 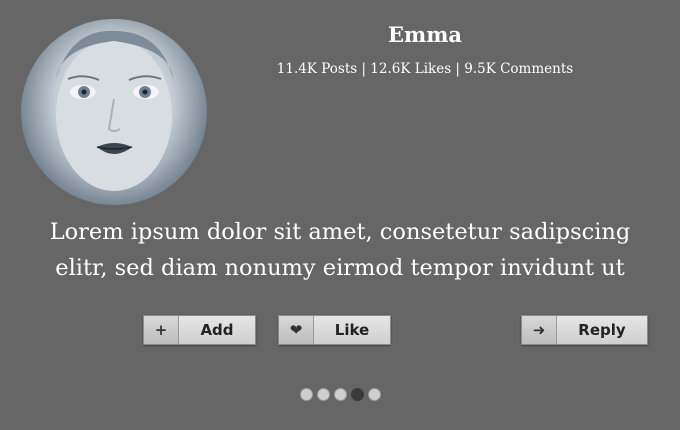 What do you see at coordinates (296, 330) in the screenshot?
I see `heart-icon: ❤` at bounding box center [296, 330].